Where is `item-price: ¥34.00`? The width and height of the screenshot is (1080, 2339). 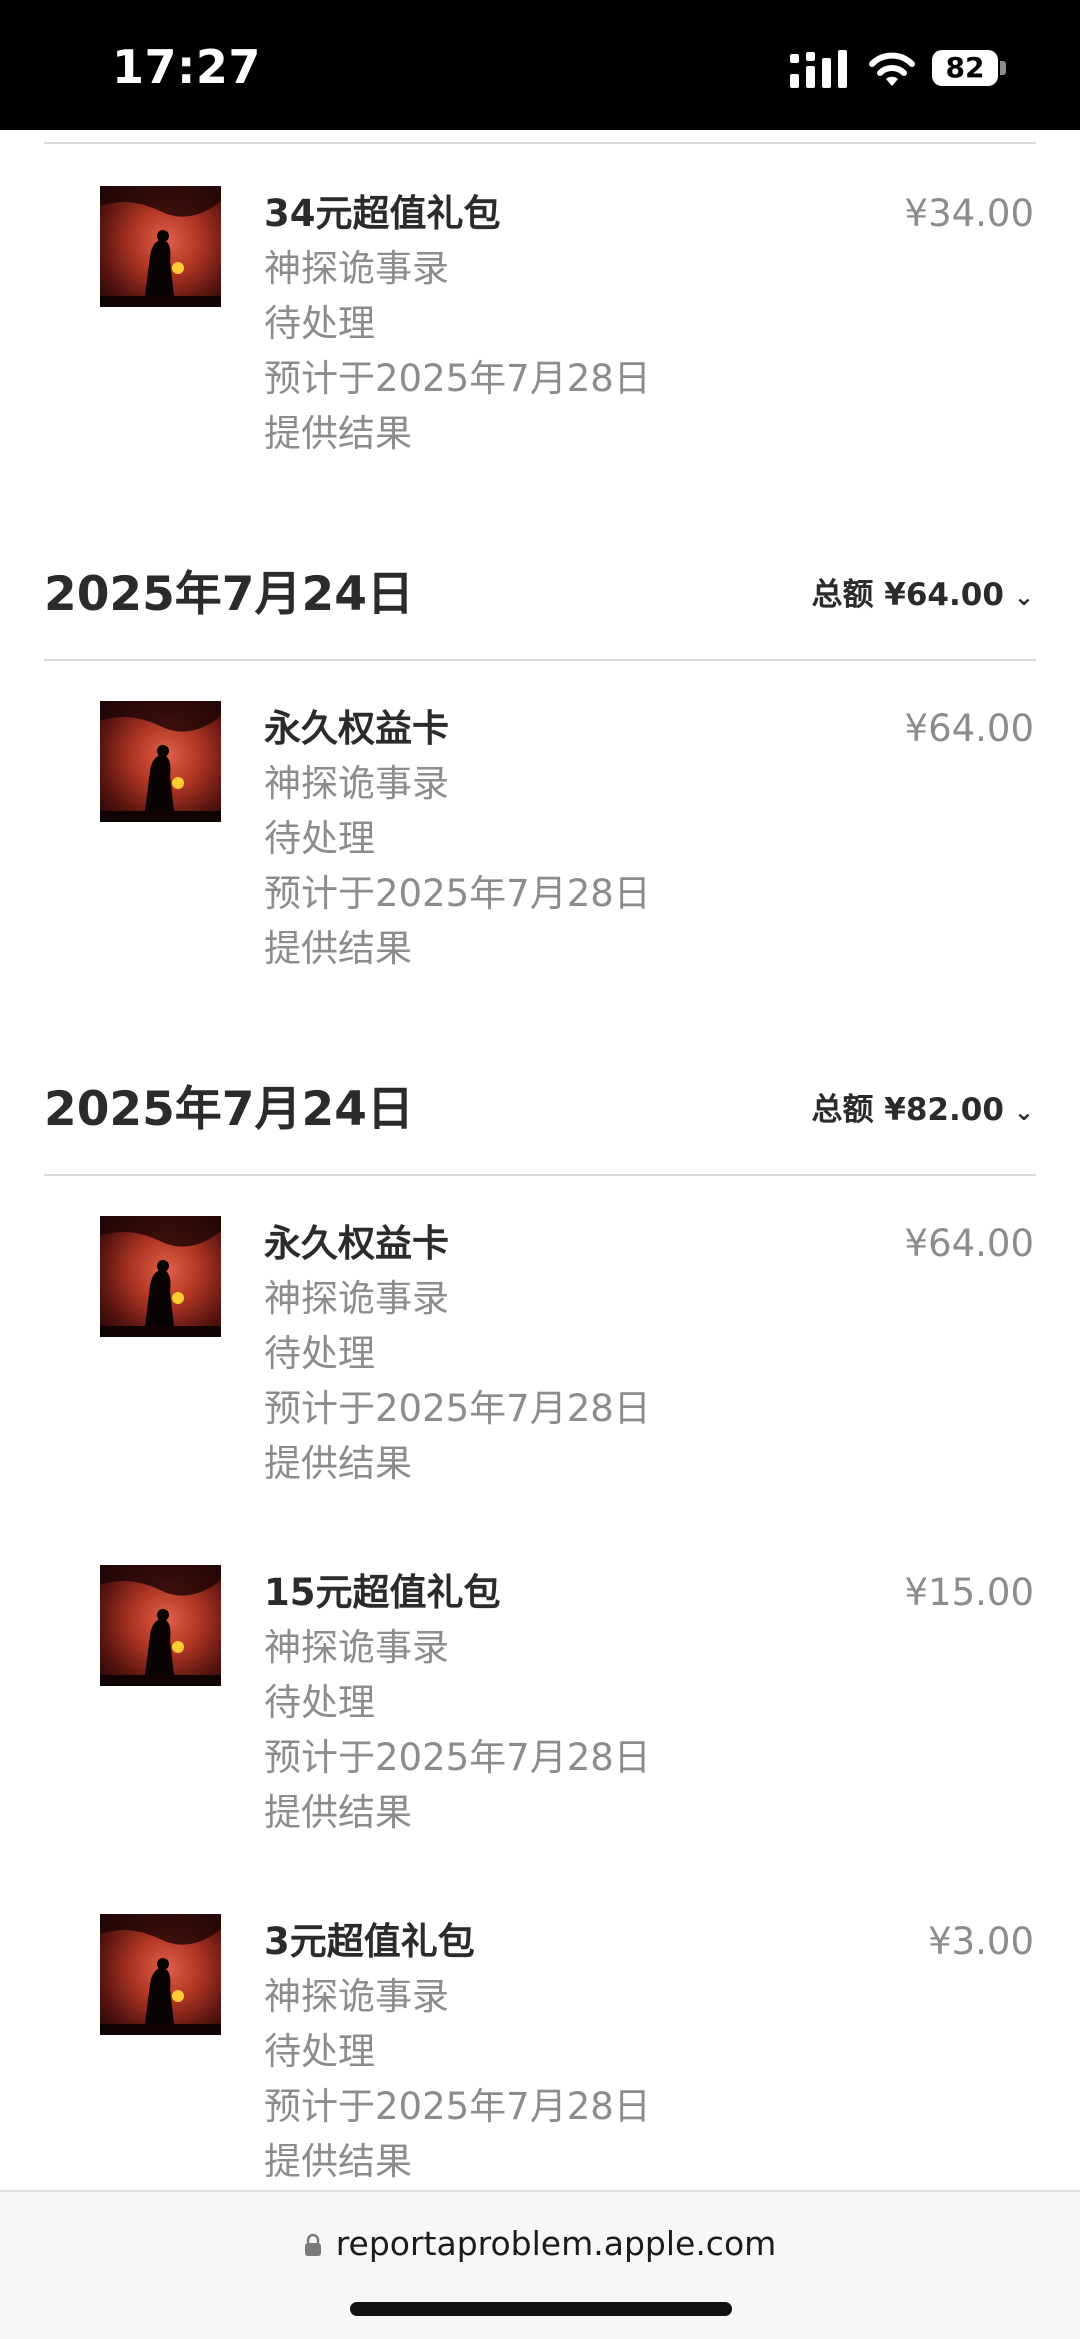 item-price: ¥34.00 is located at coordinates (969, 213).